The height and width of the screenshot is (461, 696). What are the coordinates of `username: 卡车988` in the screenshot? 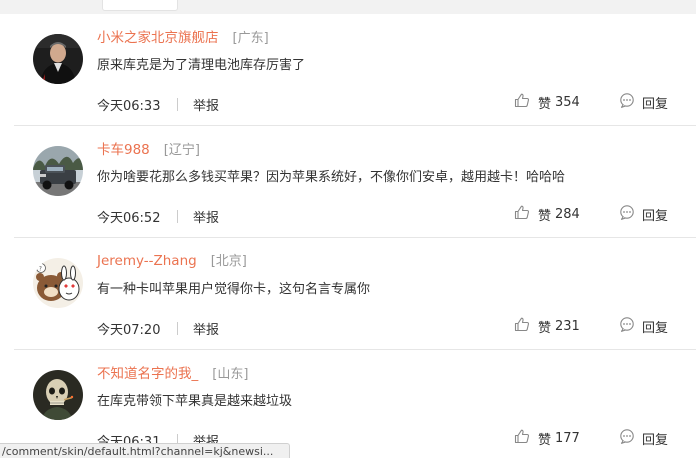 It's located at (123, 150).